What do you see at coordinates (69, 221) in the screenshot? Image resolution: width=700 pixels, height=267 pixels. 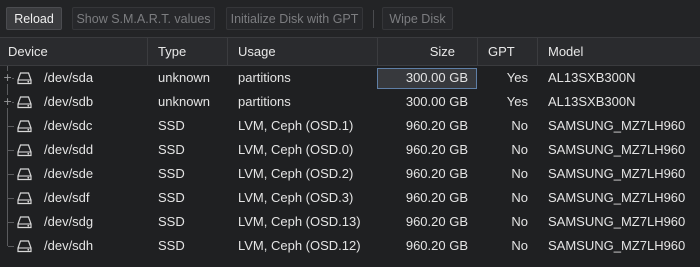 I see `device-cell: /dev/sdg` at bounding box center [69, 221].